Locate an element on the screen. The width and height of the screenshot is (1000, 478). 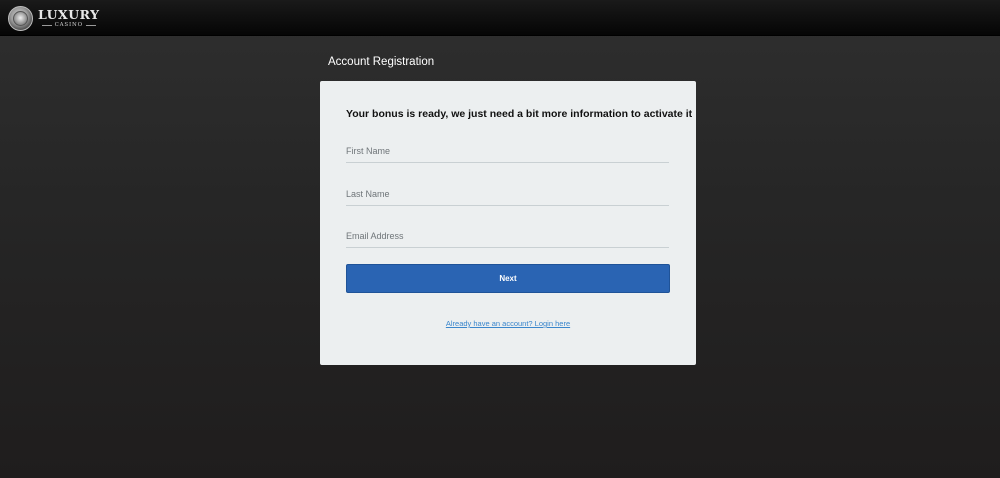
logo-text: LUXURY CASINO is located at coordinates (69, 18).